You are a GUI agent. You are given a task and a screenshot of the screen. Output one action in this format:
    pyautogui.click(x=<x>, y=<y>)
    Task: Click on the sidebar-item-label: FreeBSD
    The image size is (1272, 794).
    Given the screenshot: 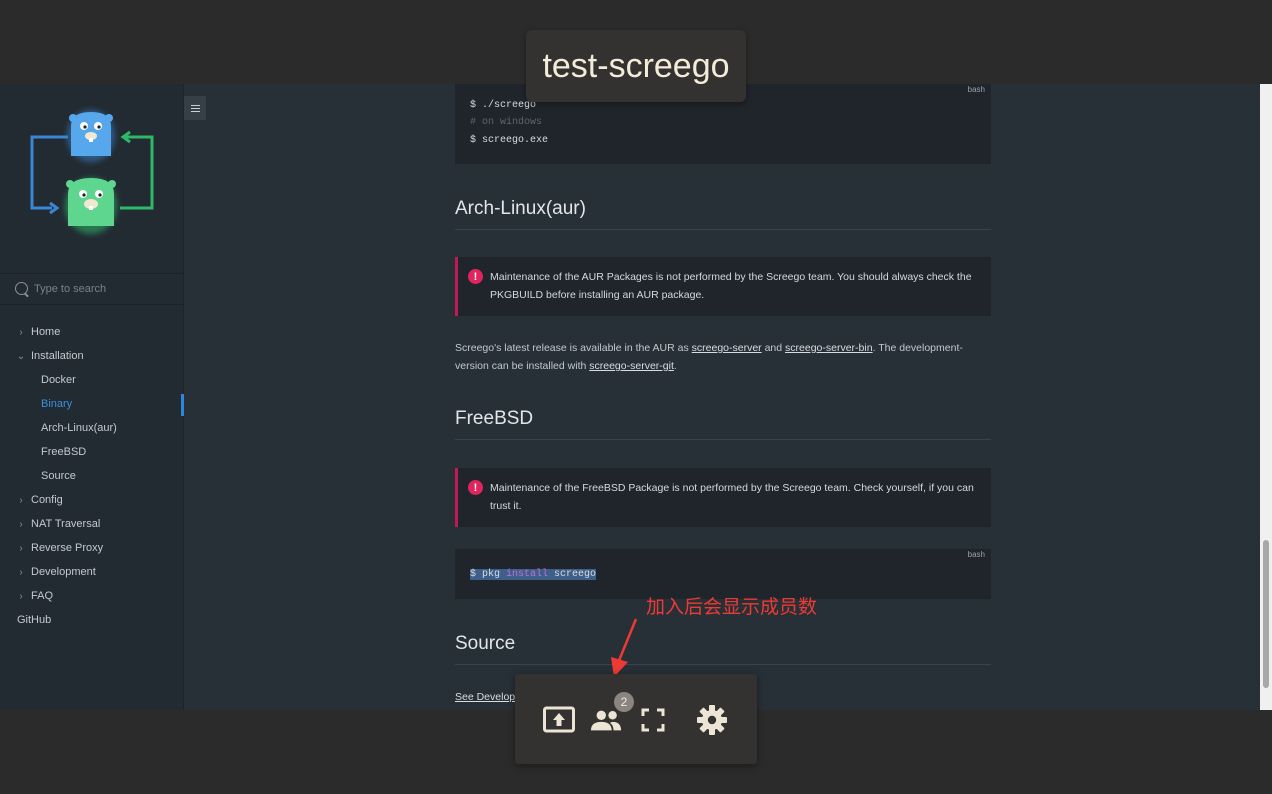 What is the action you would take?
    pyautogui.click(x=64, y=452)
    